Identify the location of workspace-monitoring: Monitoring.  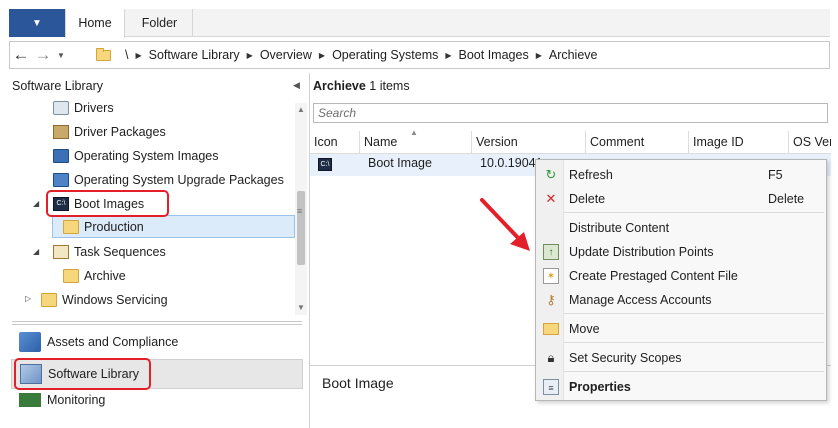
(157, 400).